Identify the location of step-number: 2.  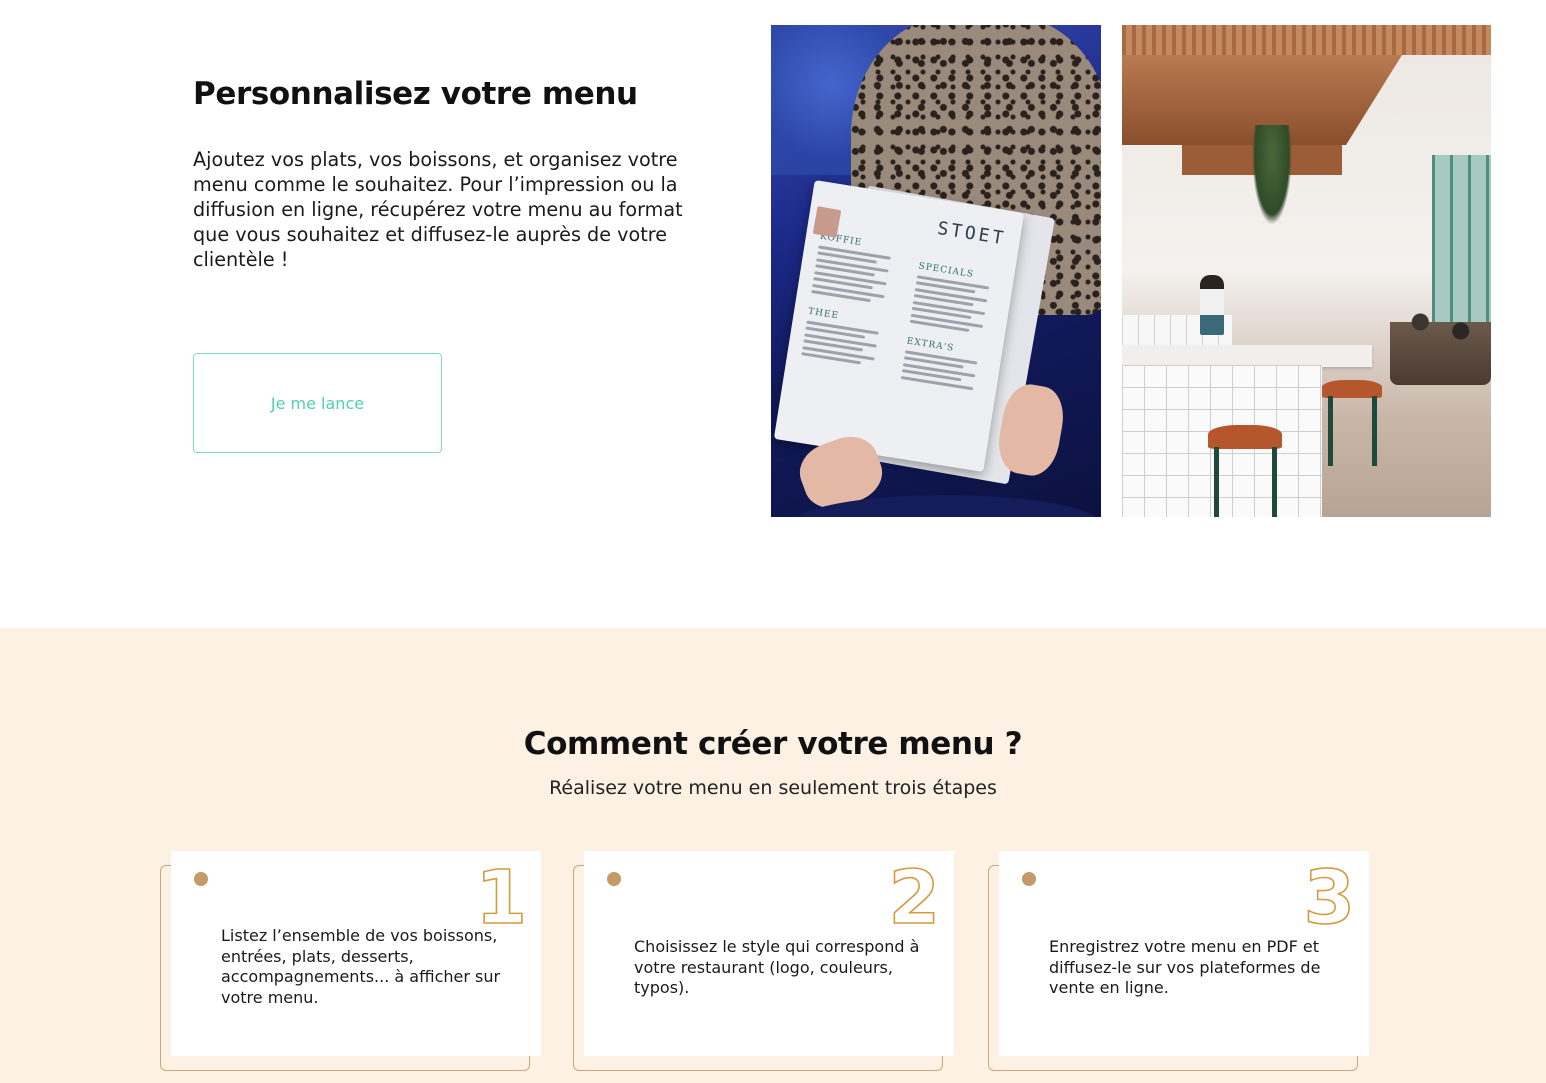
(914, 898).